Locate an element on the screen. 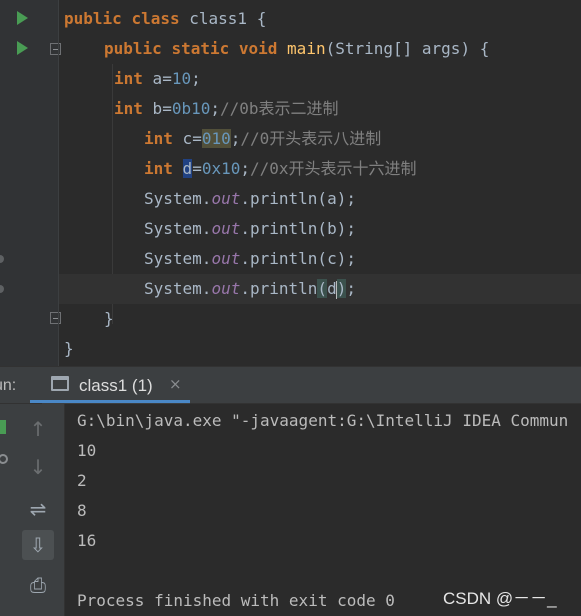  console-output-line: 16 is located at coordinates (87, 540).